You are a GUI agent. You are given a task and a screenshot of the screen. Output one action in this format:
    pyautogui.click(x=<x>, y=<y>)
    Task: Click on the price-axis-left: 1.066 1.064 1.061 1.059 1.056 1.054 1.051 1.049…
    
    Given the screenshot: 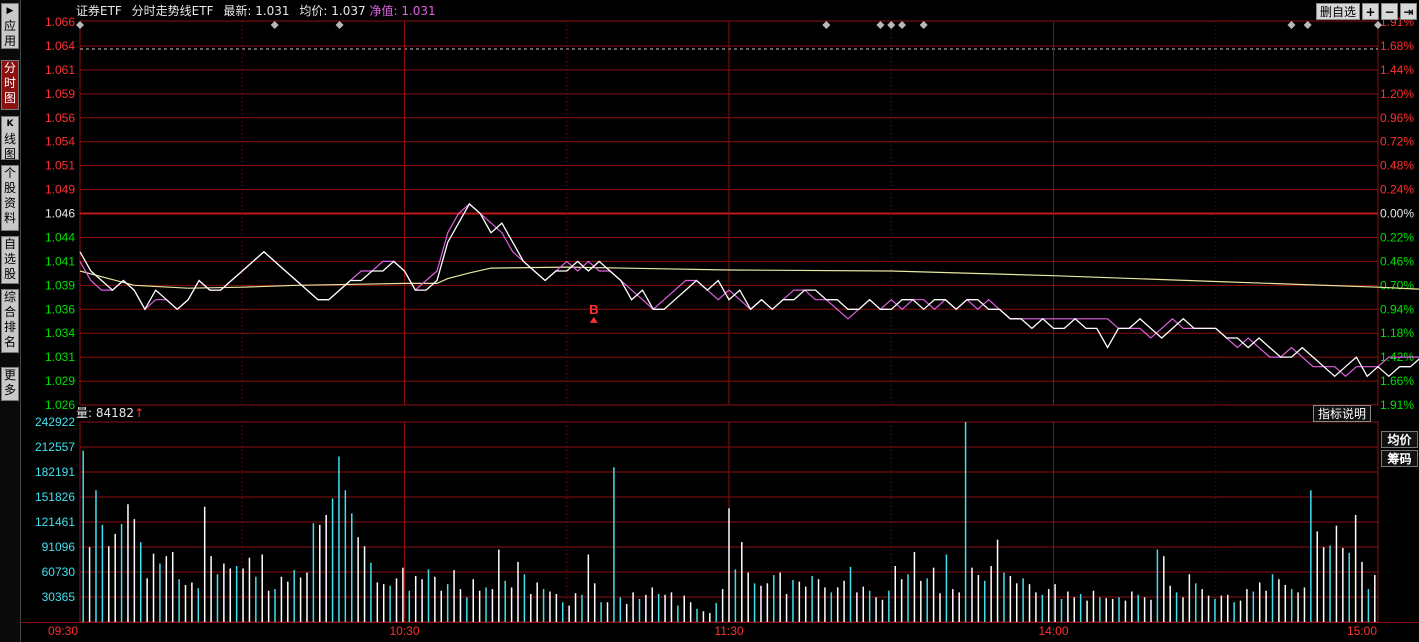 What is the action you would take?
    pyautogui.click(x=60, y=213)
    